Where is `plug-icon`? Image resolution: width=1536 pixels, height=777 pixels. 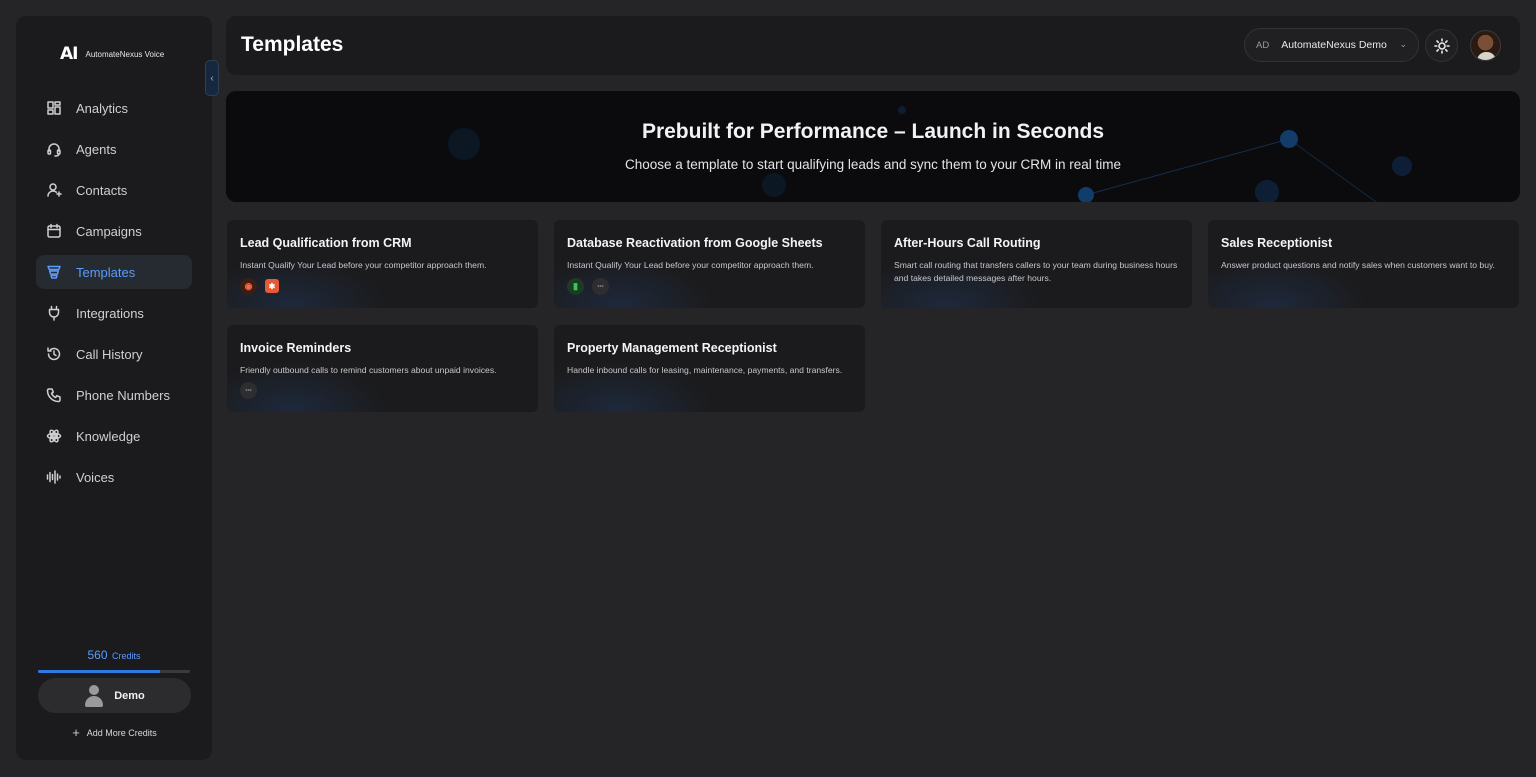
plug-icon is located at coordinates (54, 313).